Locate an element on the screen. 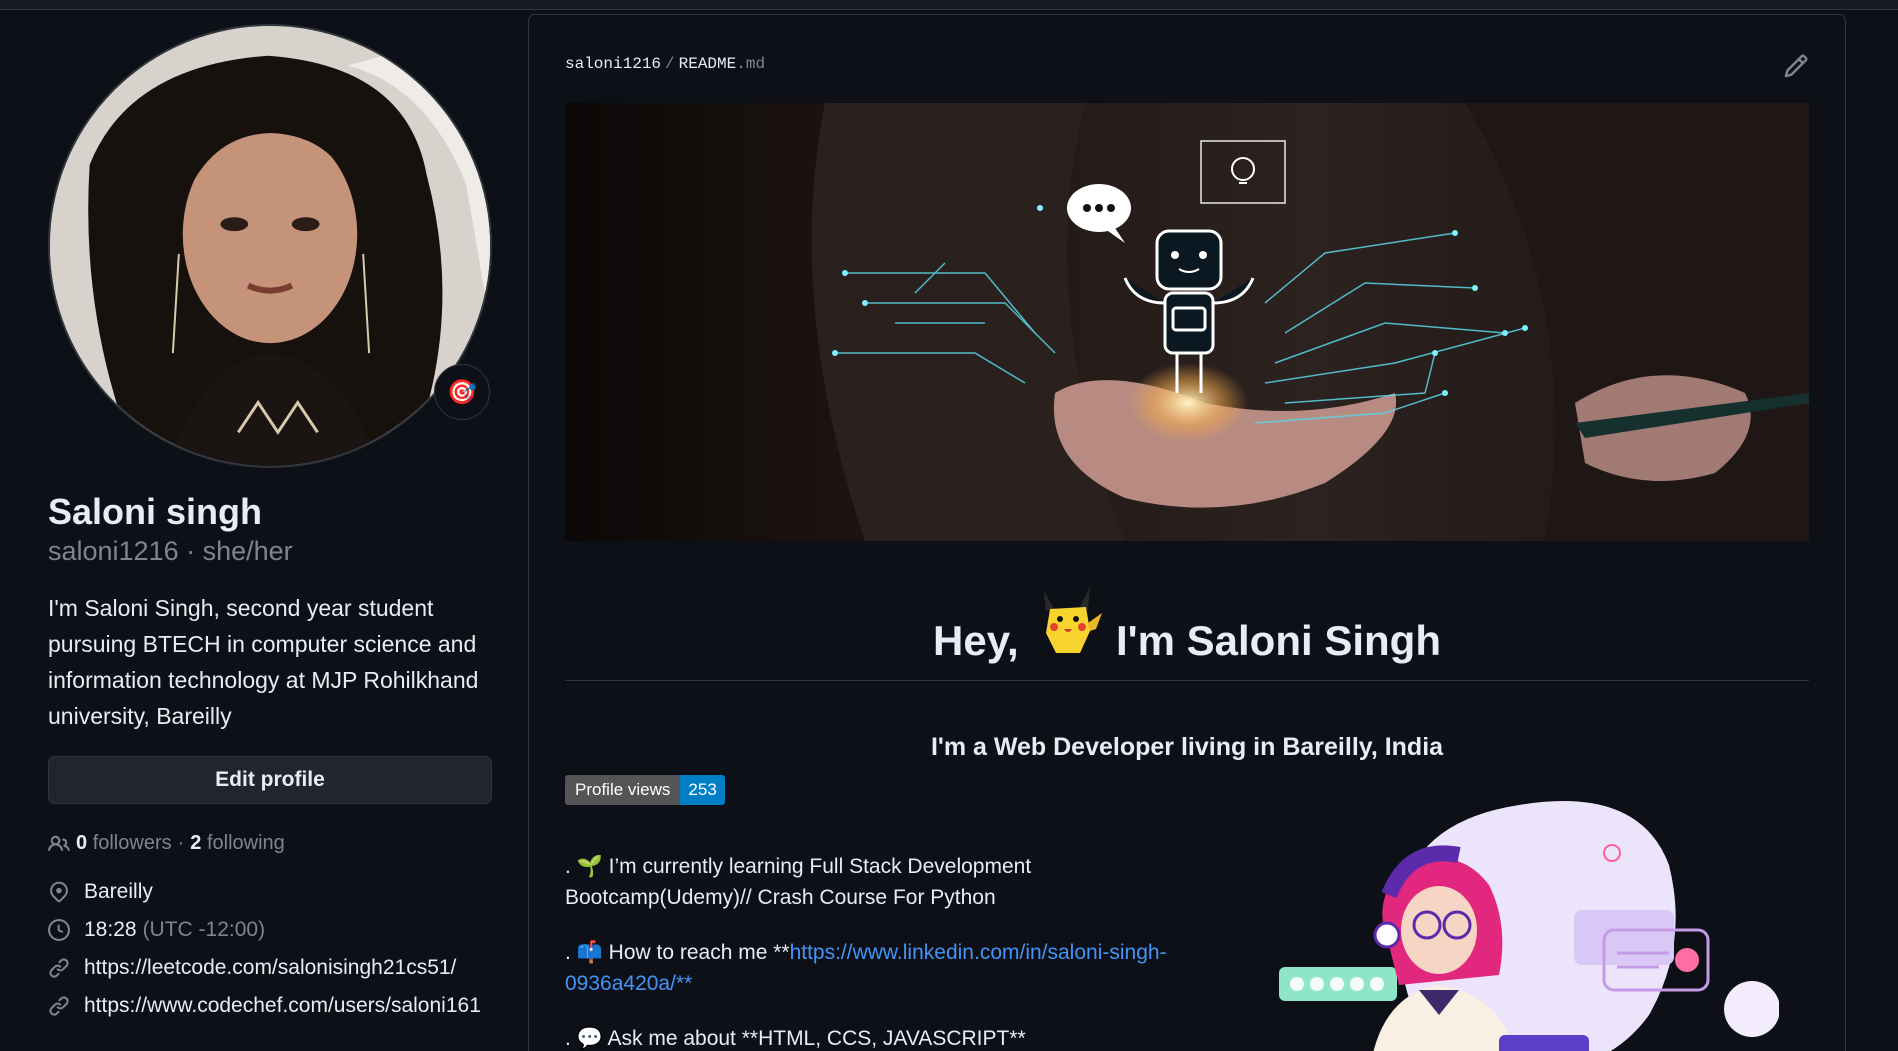  clock-icon is located at coordinates (59, 930).